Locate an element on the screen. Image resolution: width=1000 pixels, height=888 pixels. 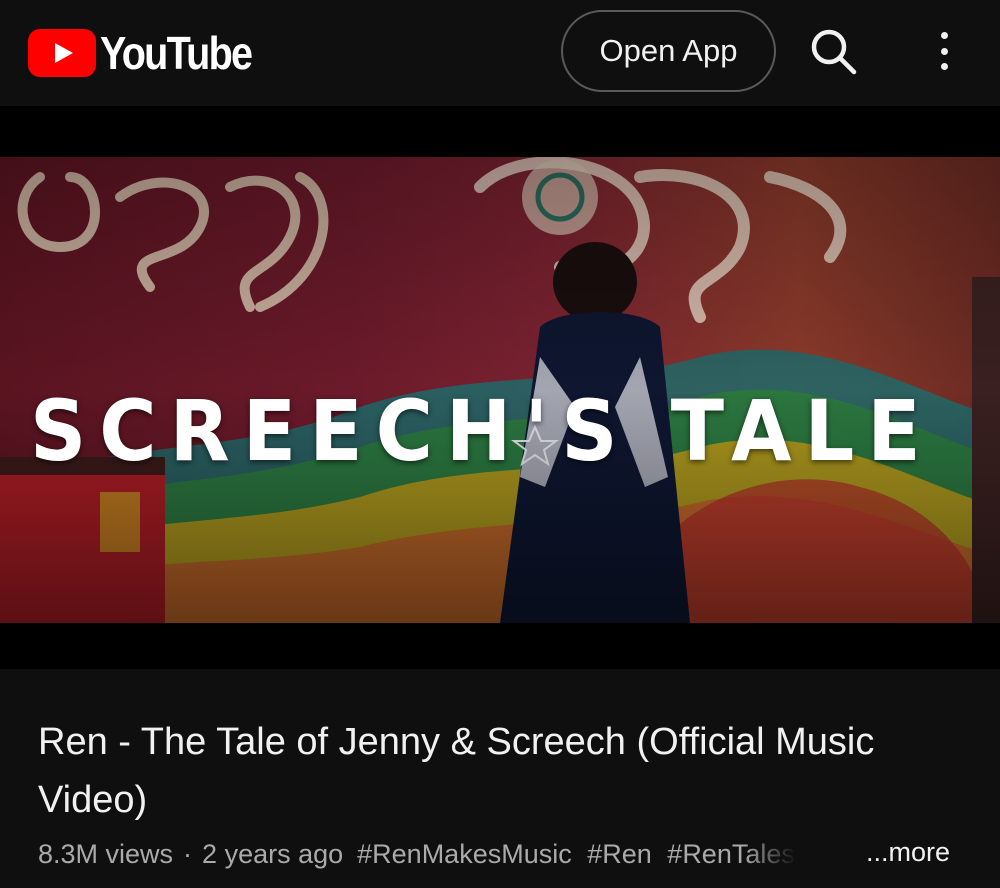
view-count: 8.3M views is located at coordinates (106, 853).